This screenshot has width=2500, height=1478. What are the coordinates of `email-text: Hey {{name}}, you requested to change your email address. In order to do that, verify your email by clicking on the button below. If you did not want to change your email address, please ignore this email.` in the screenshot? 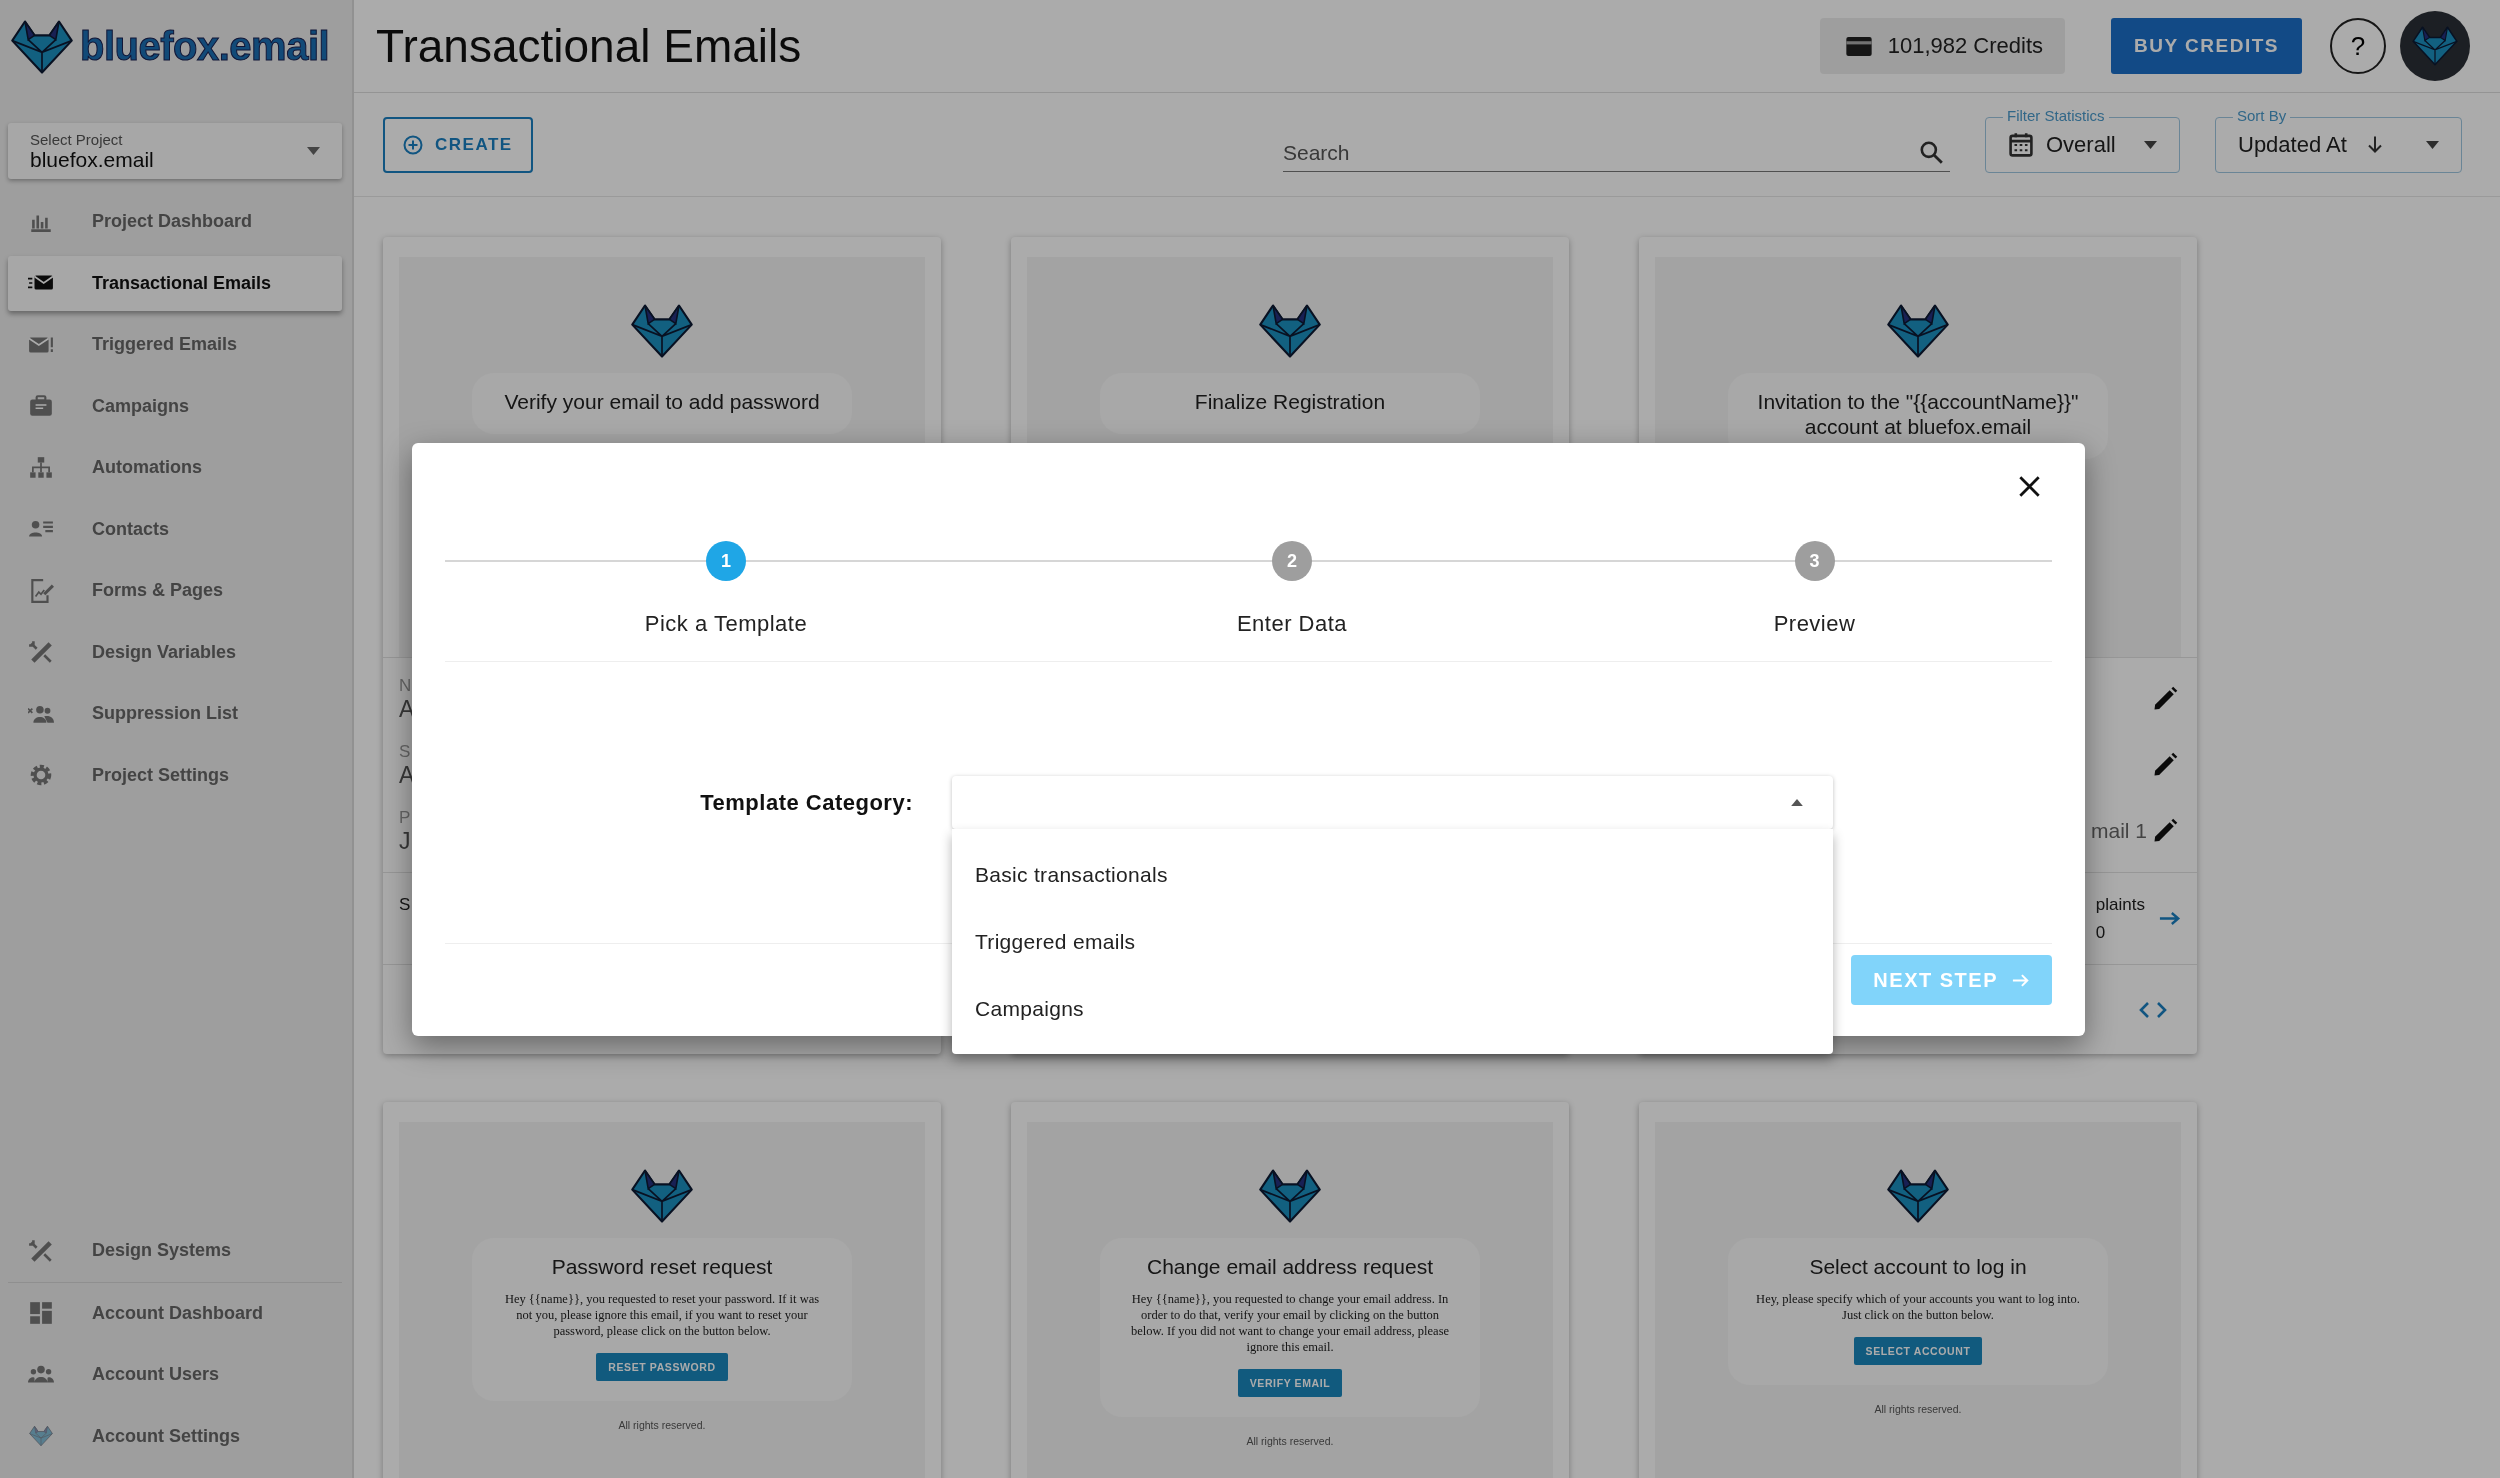 It's located at (1290, 1323).